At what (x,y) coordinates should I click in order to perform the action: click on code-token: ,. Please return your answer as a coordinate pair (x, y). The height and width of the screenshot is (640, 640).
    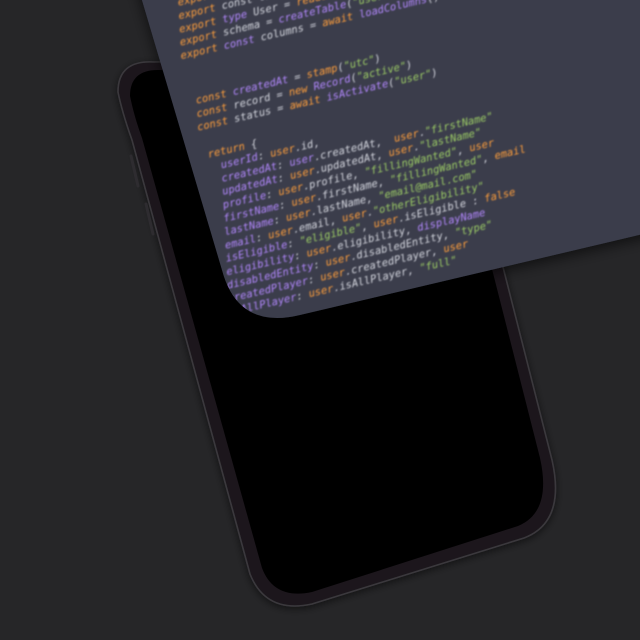
    Looking at the image, I should click on (316, 143).